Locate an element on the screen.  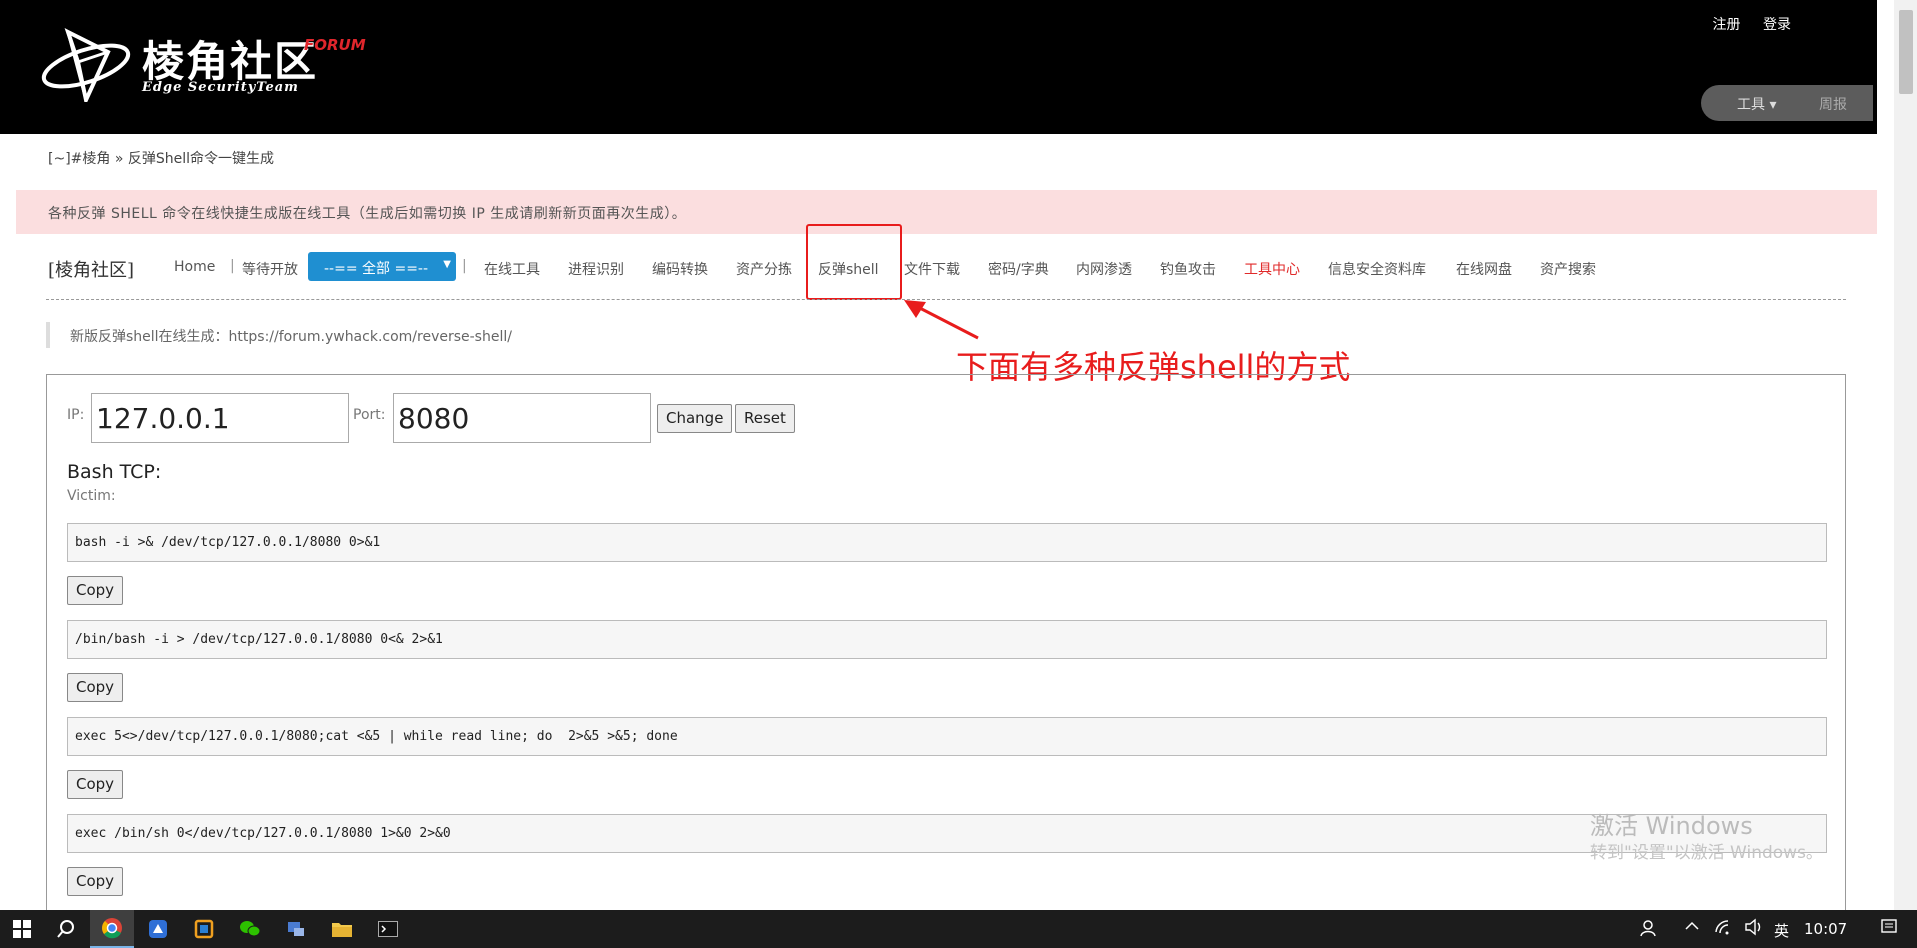
nav-item: 进程识别 is located at coordinates (596, 269).